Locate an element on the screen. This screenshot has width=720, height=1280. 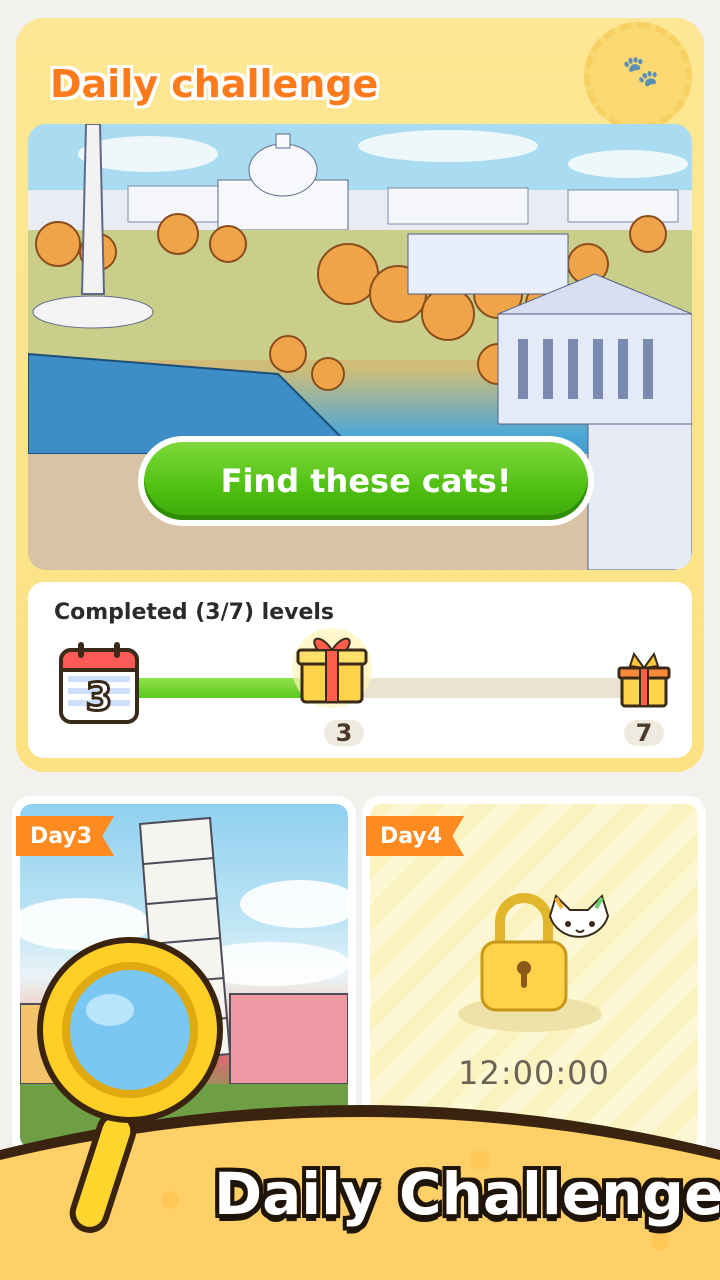
find-cats-button: Find these cats! is located at coordinates (366, 481).